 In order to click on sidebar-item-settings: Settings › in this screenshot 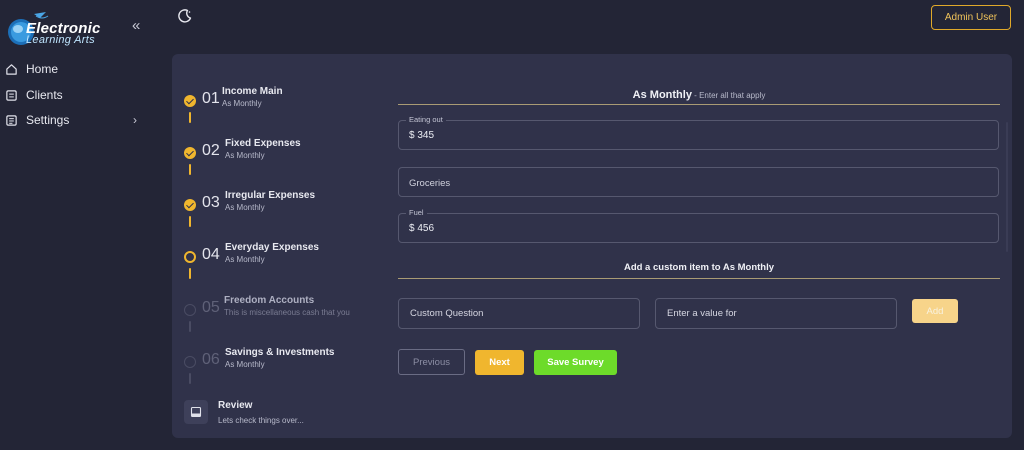, I will do `click(80, 120)`.